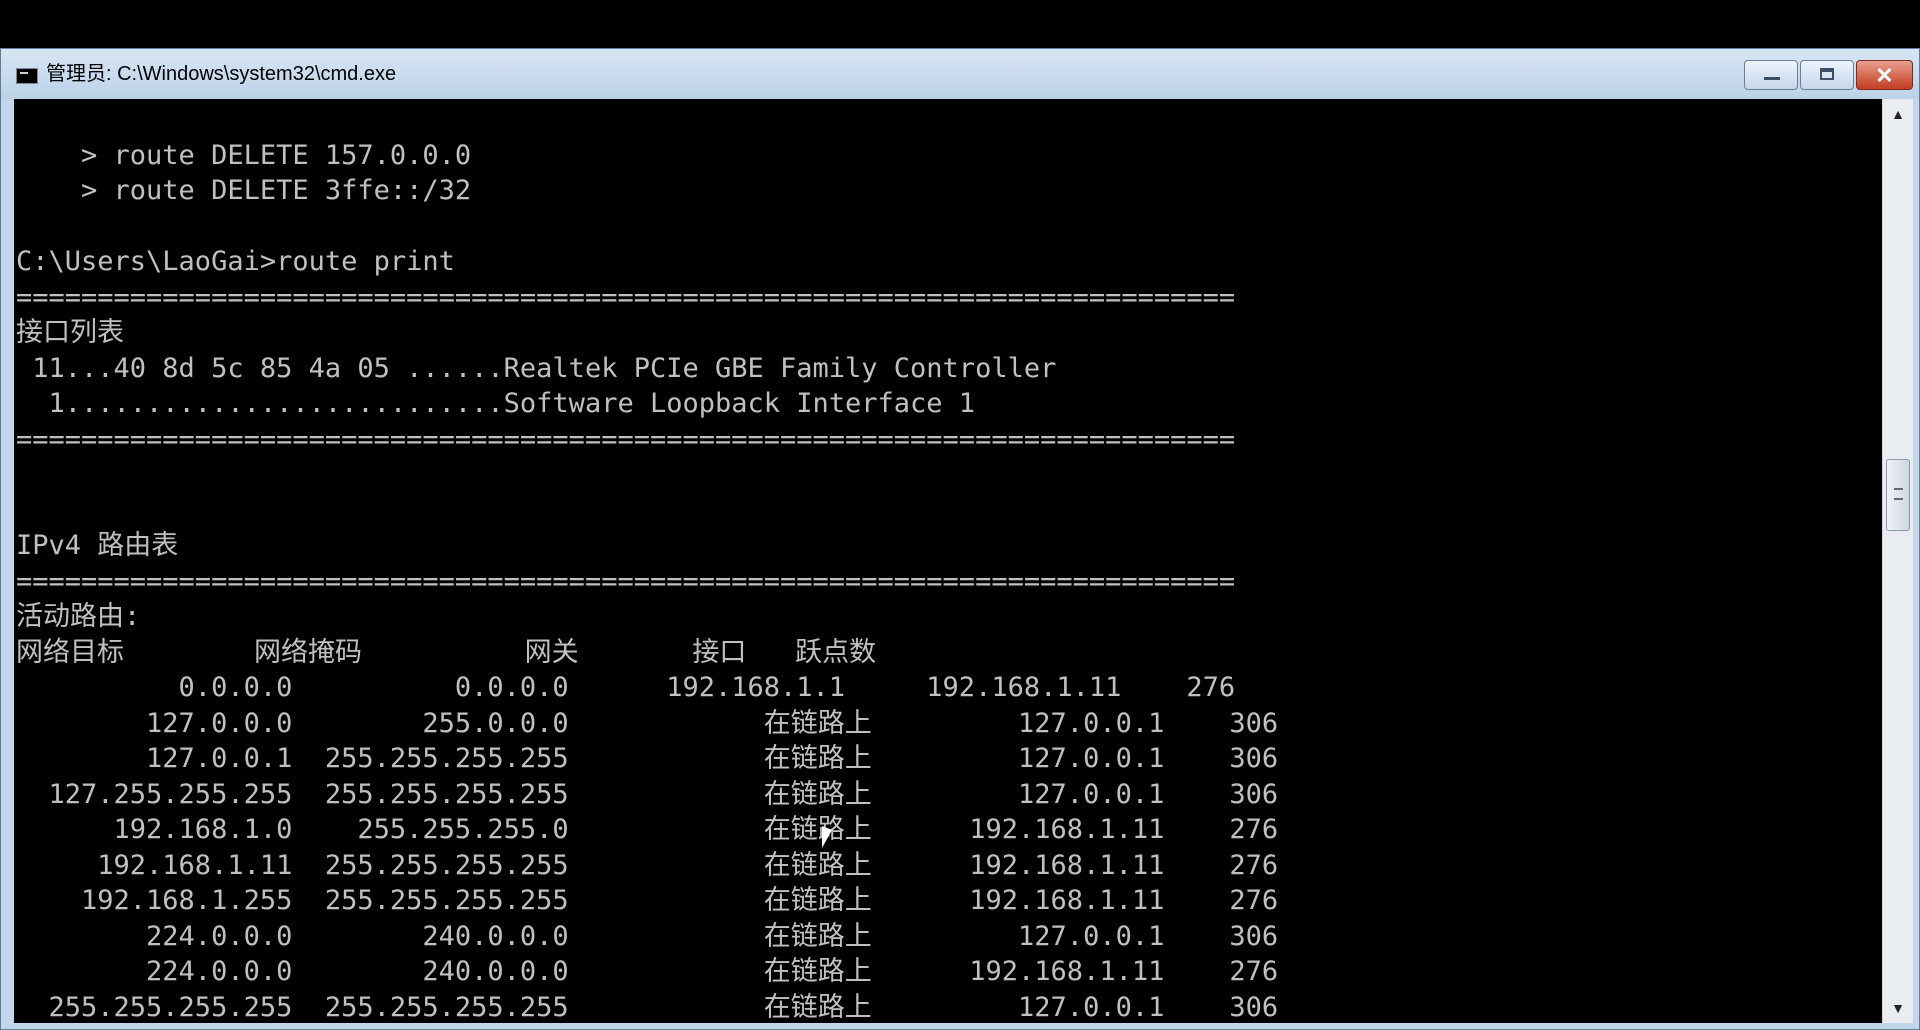  I want to click on console-line: C:\Users\LaoGai>route print, so click(235, 261).